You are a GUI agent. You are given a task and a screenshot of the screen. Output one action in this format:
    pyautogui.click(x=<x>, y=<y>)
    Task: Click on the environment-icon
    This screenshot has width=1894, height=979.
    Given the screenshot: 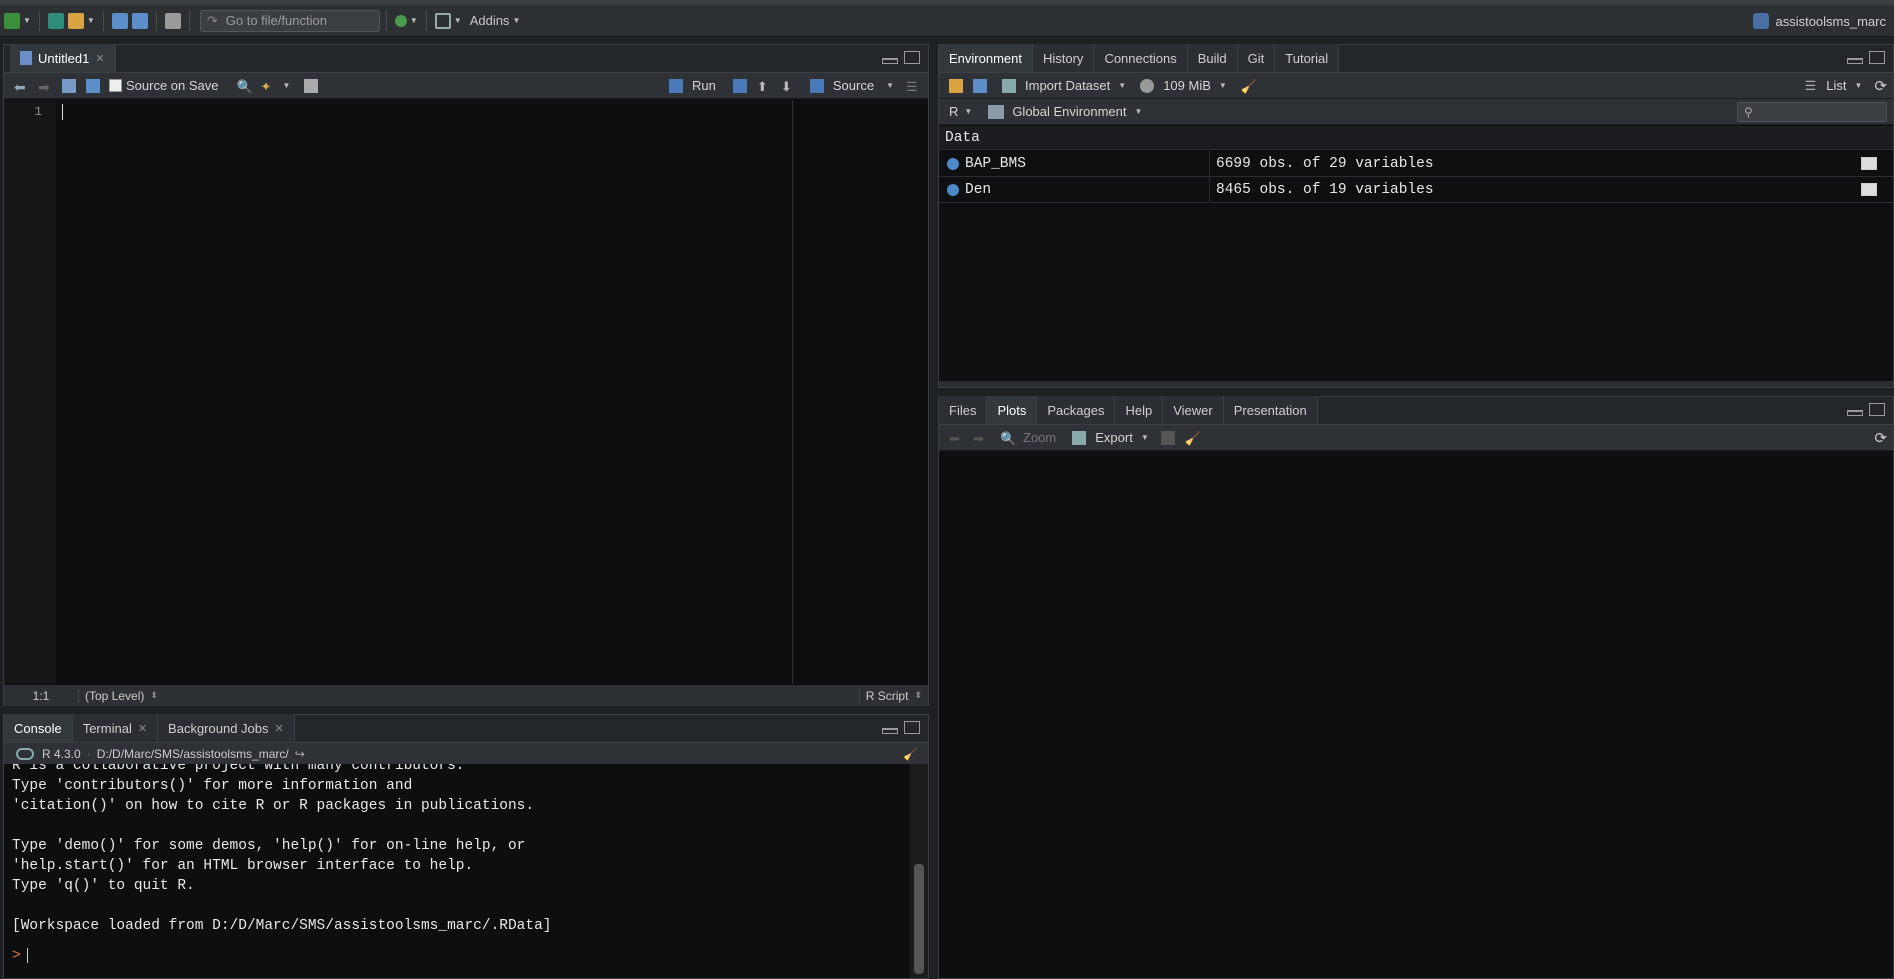 What is the action you would take?
    pyautogui.click(x=996, y=111)
    